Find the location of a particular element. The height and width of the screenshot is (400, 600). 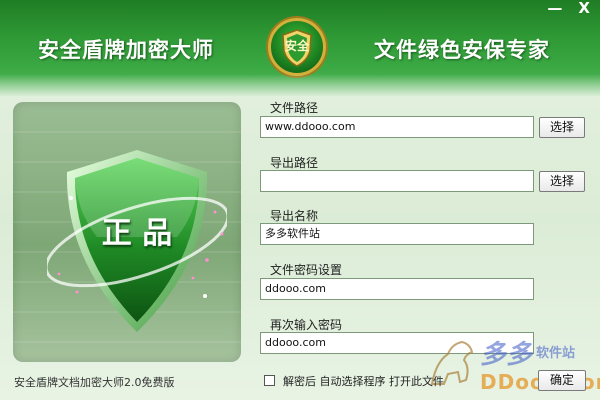

badge-text: 正 品 is located at coordinates (137, 233).